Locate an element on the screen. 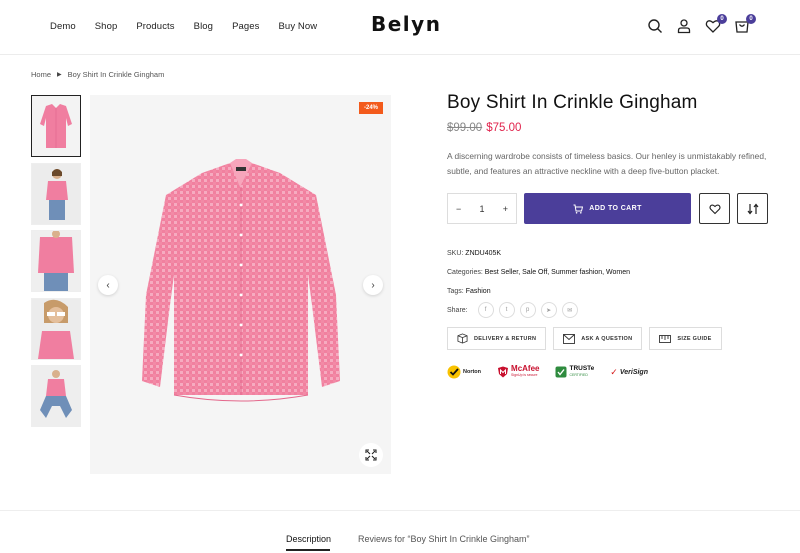 The width and height of the screenshot is (800, 553). chevron-right-icon: ▶ is located at coordinates (59, 75).